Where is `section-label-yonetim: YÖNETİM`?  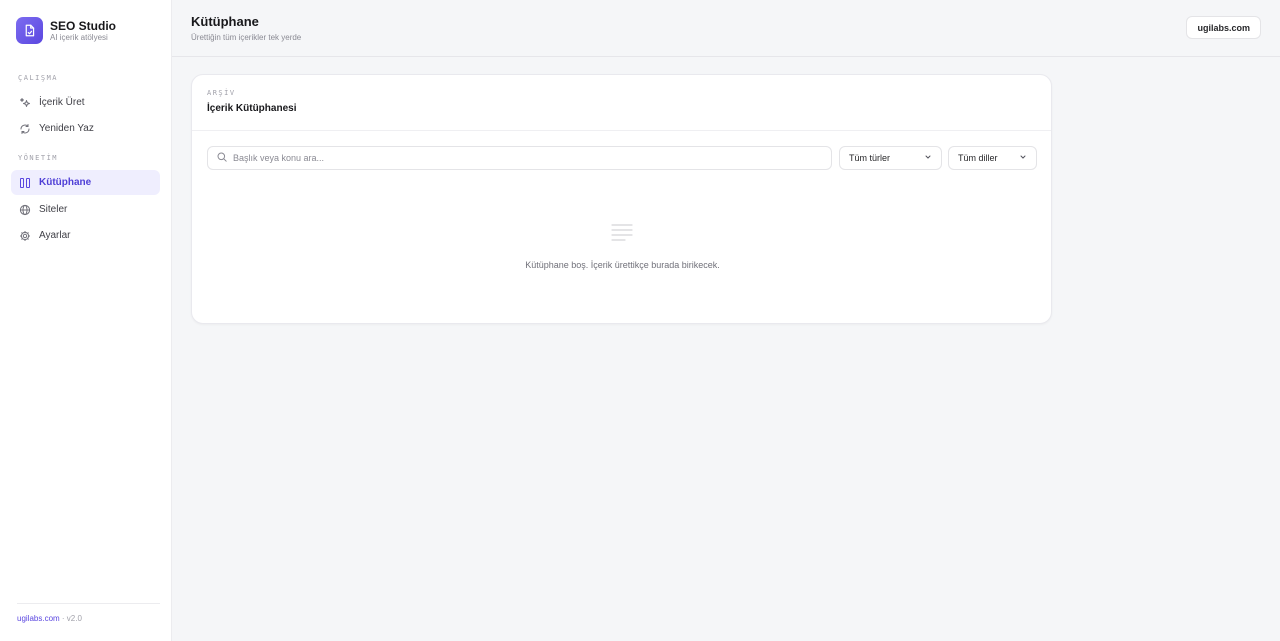 section-label-yonetim: YÖNETİM is located at coordinates (38, 158).